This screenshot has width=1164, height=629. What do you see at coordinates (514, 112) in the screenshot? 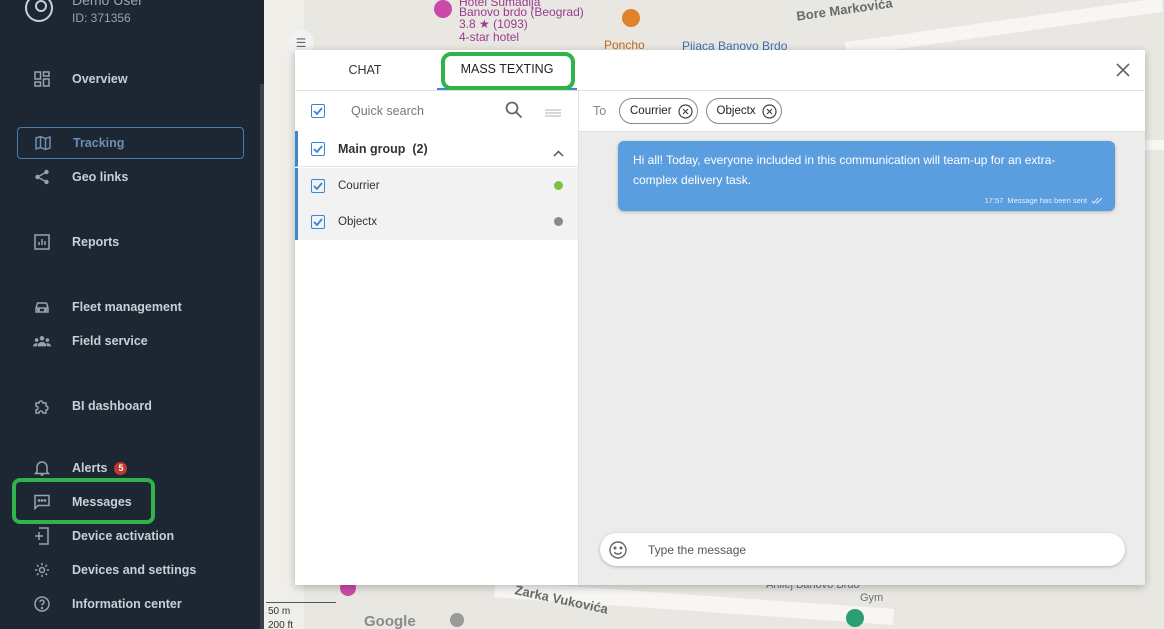
I see `search-icon` at bounding box center [514, 112].